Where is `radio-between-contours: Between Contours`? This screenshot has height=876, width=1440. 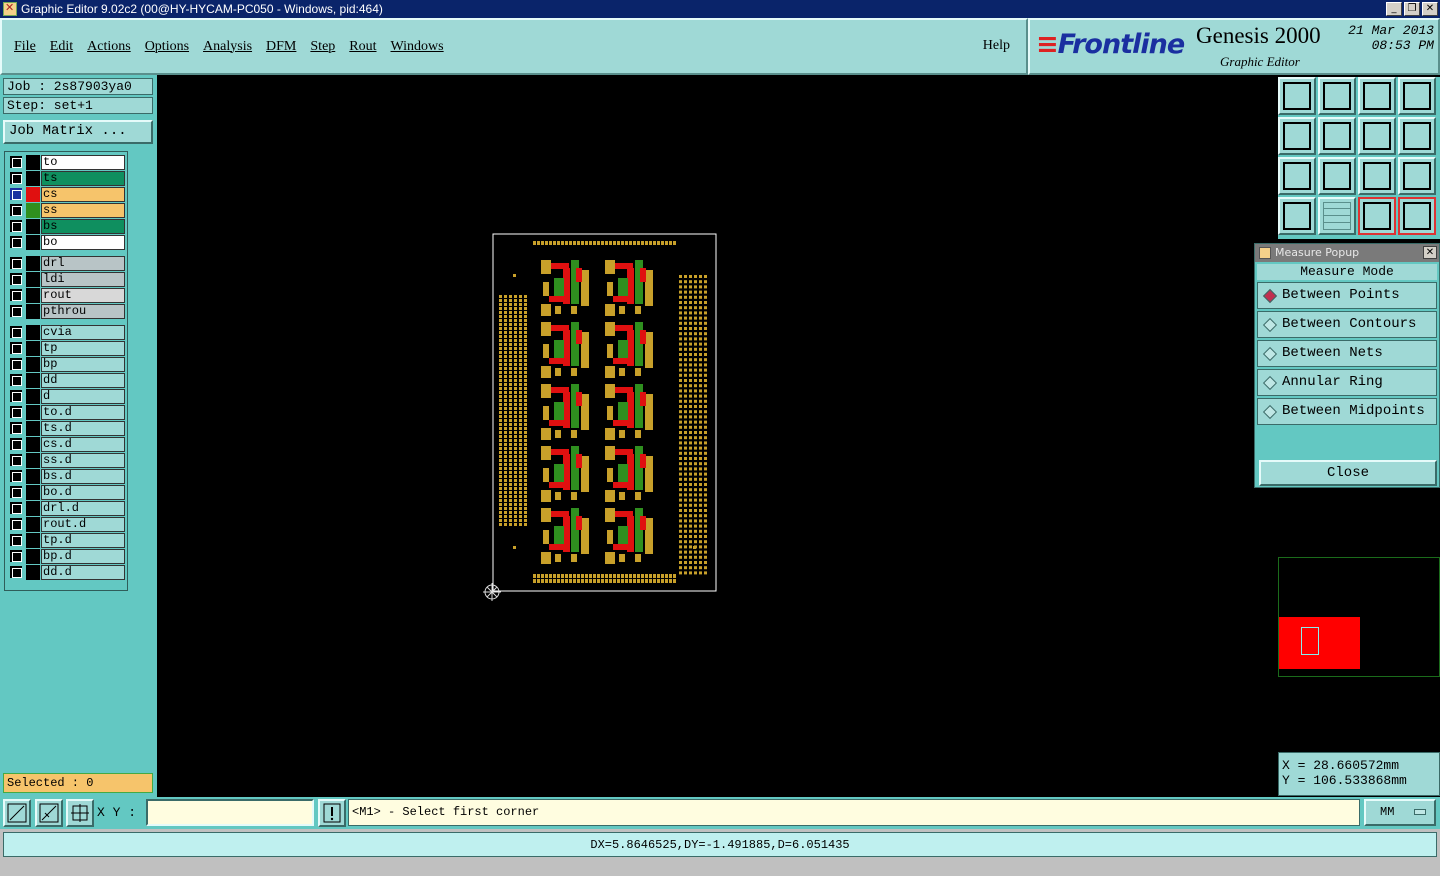
radio-between-contours: Between Contours is located at coordinates (1347, 324).